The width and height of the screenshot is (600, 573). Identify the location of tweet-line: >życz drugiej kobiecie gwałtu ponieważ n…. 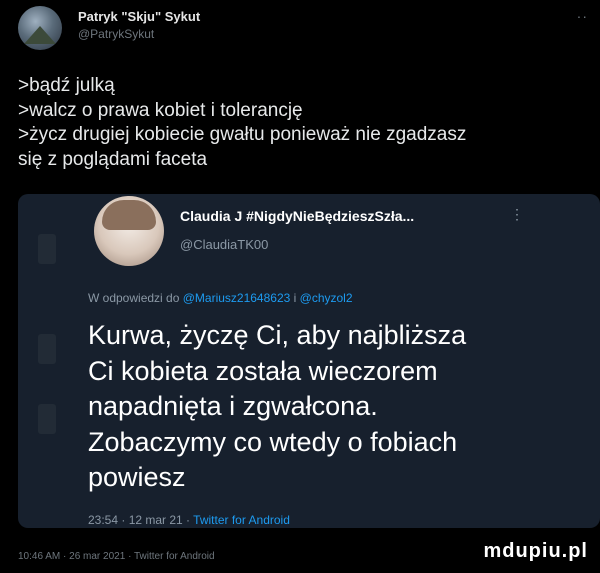
(242, 134).